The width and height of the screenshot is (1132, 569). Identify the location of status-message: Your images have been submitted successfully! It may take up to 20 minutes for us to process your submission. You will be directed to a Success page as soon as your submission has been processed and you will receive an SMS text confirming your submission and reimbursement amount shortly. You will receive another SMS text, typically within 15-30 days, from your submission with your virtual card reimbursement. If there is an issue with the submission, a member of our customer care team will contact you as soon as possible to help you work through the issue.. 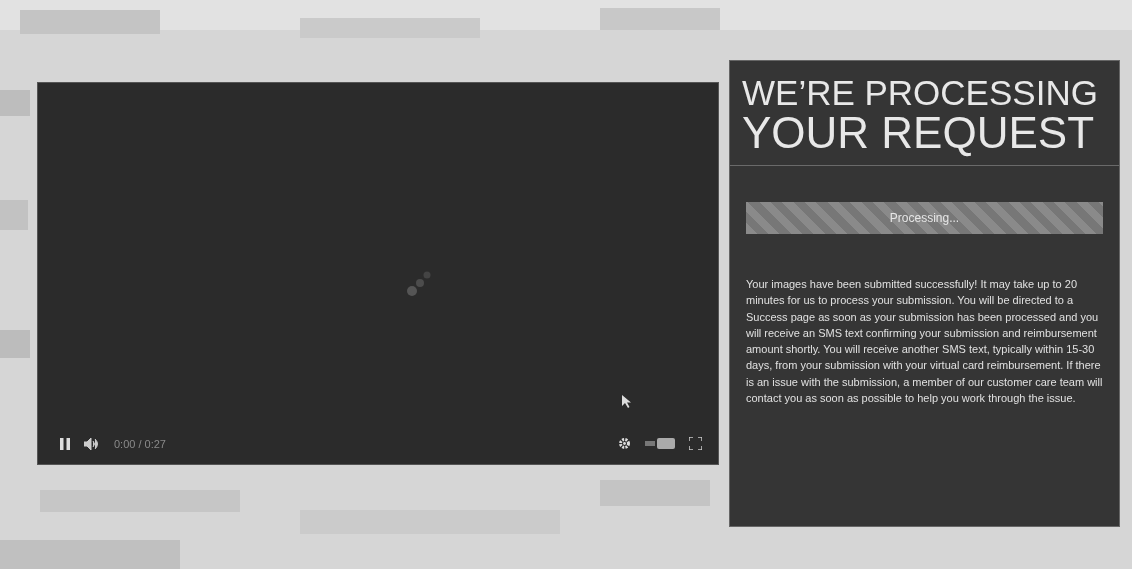
(924, 342).